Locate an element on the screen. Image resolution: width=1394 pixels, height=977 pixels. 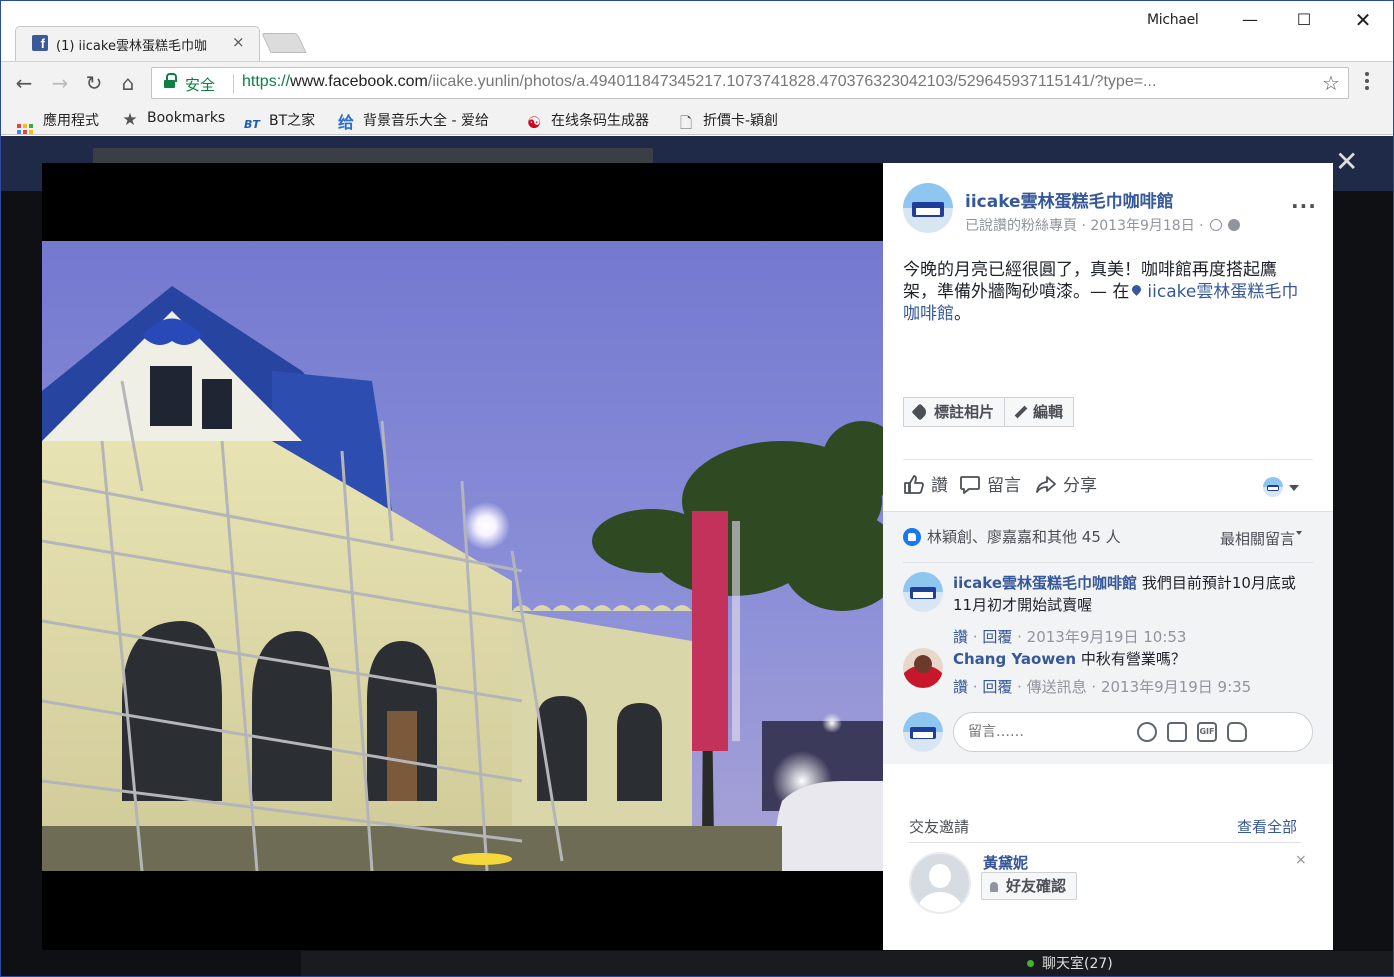
globe-icon is located at coordinates (1233, 225).